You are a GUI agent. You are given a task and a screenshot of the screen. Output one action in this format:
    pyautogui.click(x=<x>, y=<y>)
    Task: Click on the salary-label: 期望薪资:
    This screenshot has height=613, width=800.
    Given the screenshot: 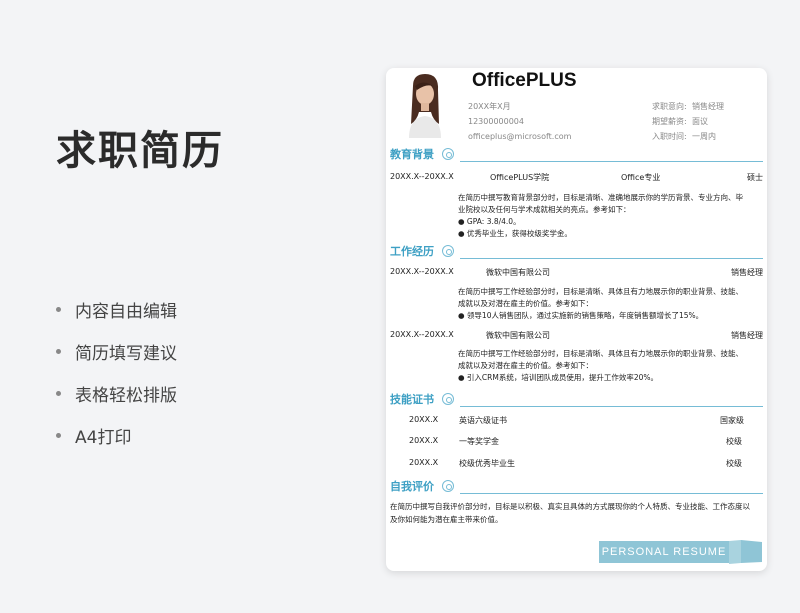 What is the action you would take?
    pyautogui.click(x=669, y=121)
    